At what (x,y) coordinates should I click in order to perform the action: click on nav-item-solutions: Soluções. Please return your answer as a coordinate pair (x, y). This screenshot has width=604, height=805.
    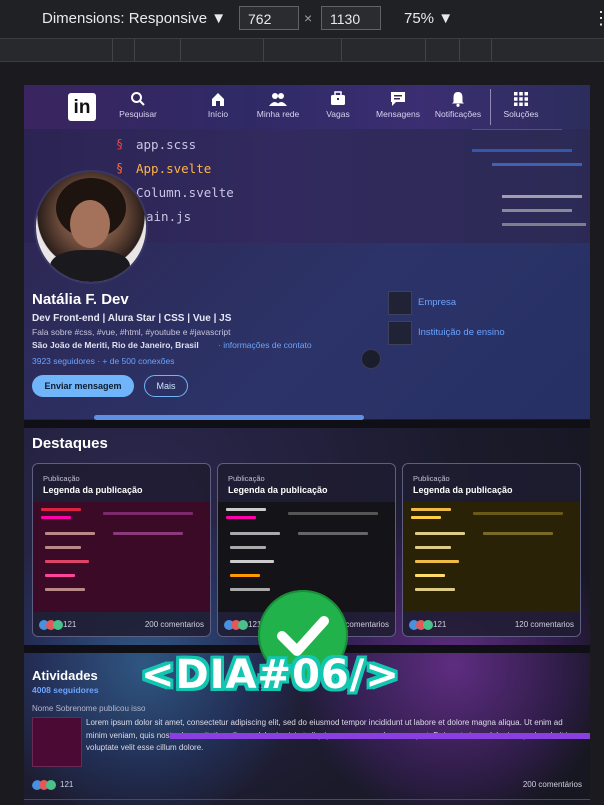
    Looking at the image, I should click on (521, 105).